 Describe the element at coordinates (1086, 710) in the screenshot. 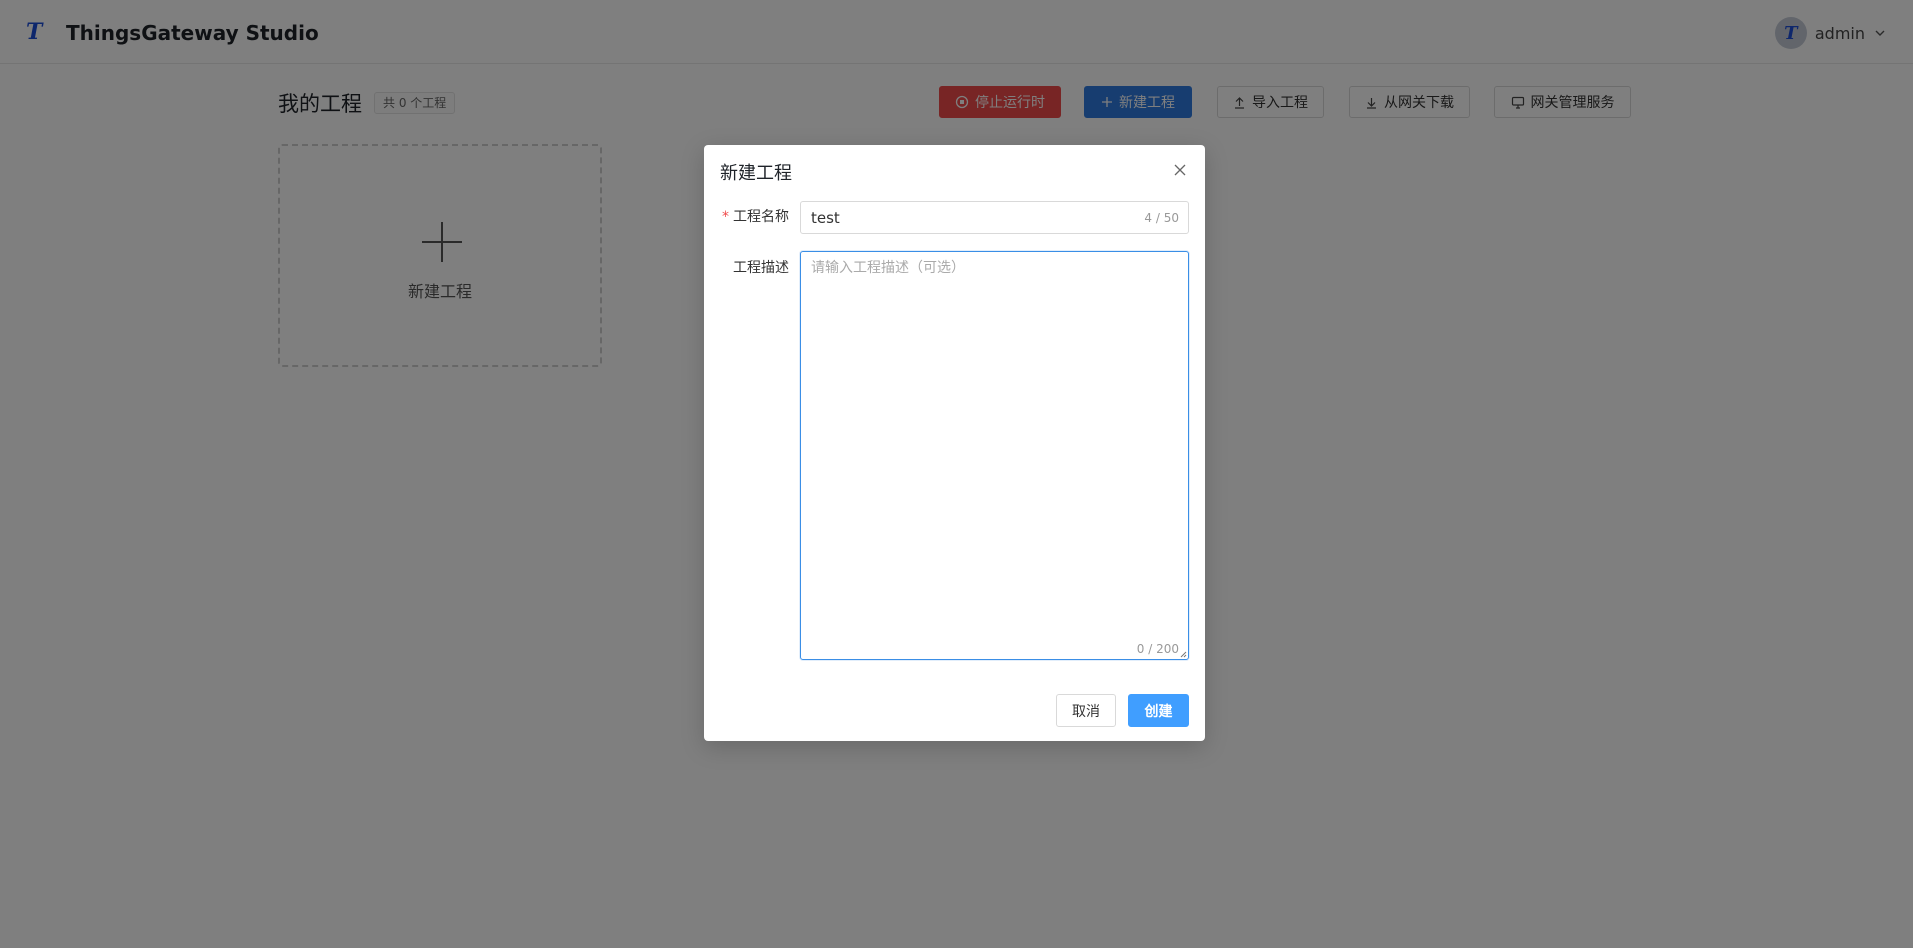

I see `cancel-button: 取消` at that location.